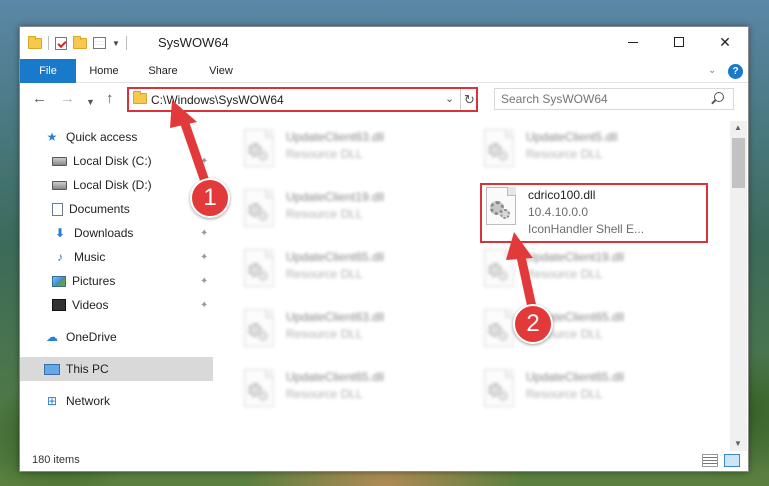  I want to click on scroll-up-icon: ▲, so click(738, 127).